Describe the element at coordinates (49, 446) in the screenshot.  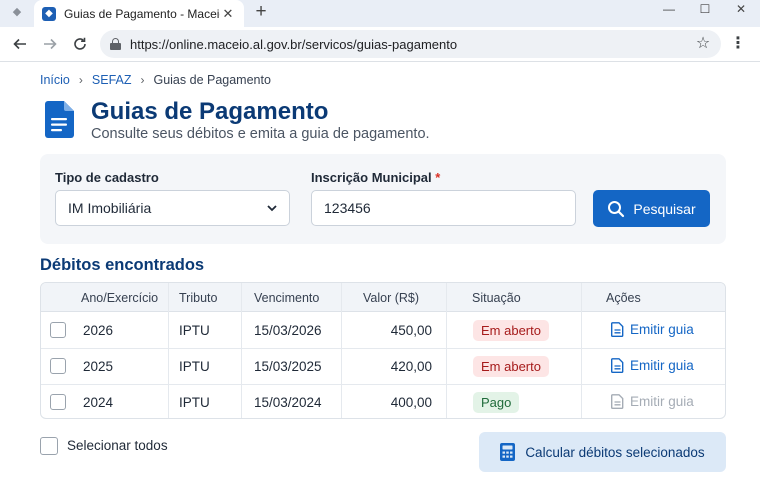
I see `select-all-checkbox` at that location.